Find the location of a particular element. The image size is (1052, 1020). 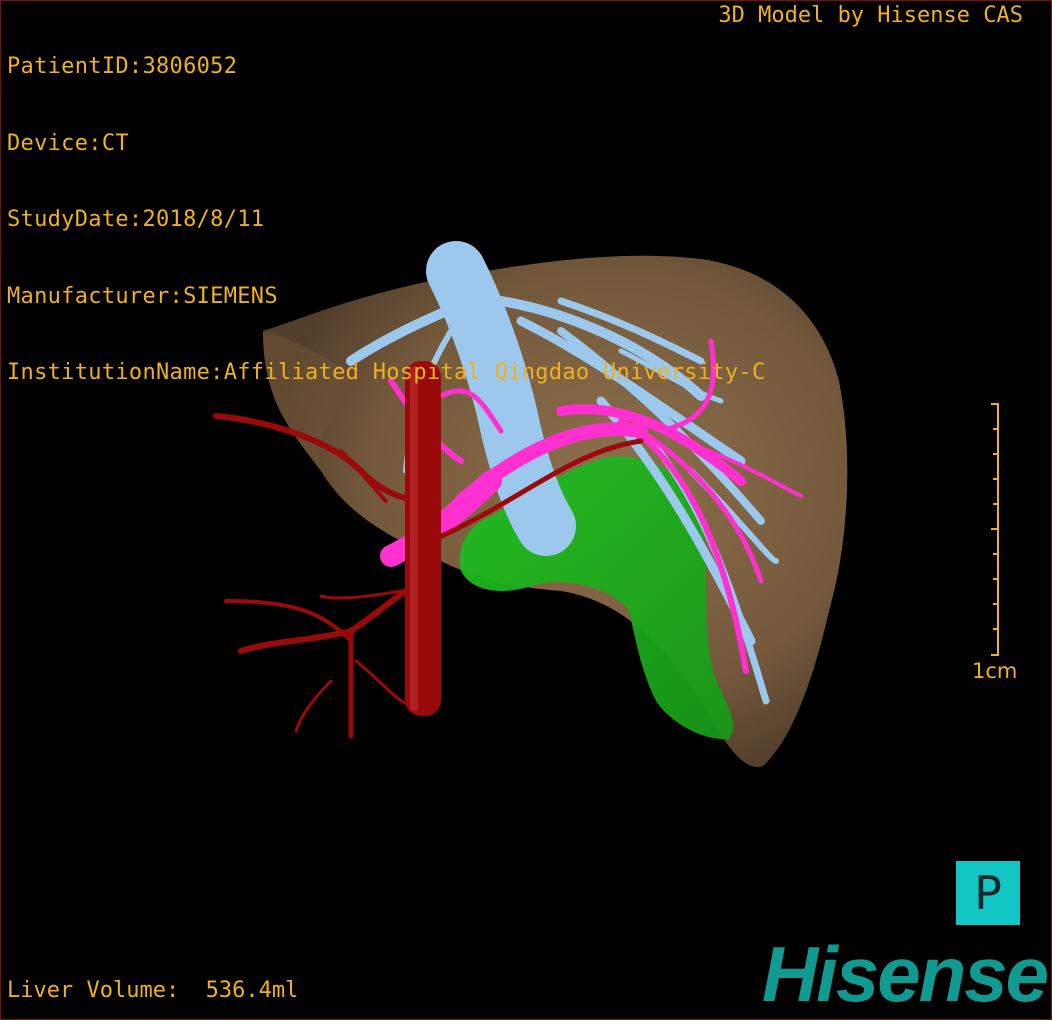

manufacturer: Manufacturer:SIEMENS is located at coordinates (142, 296).